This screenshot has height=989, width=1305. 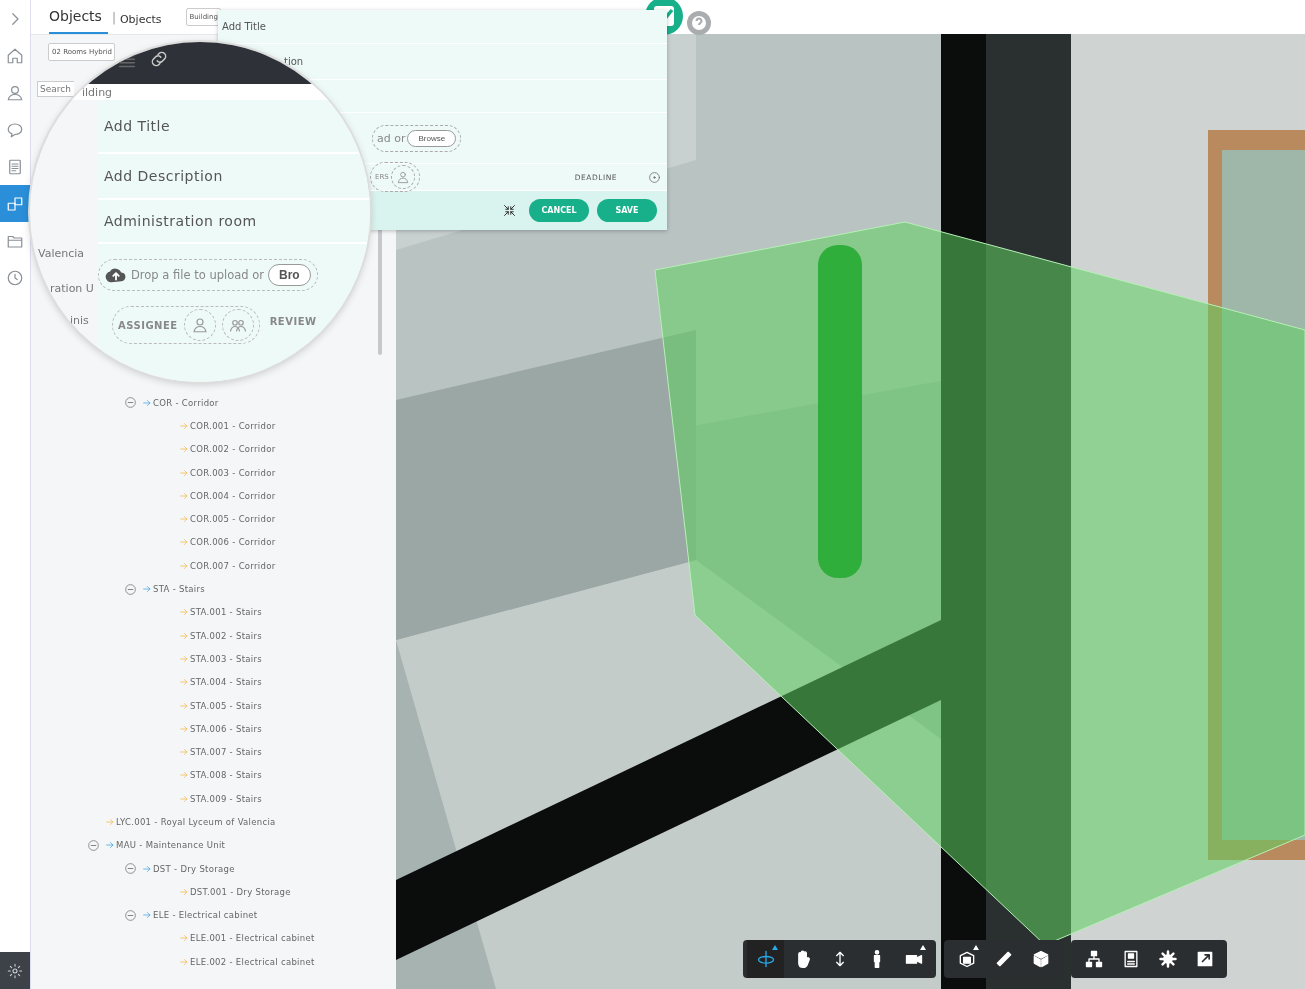 What do you see at coordinates (78, 21) in the screenshot?
I see `panel-title: Objects` at bounding box center [78, 21].